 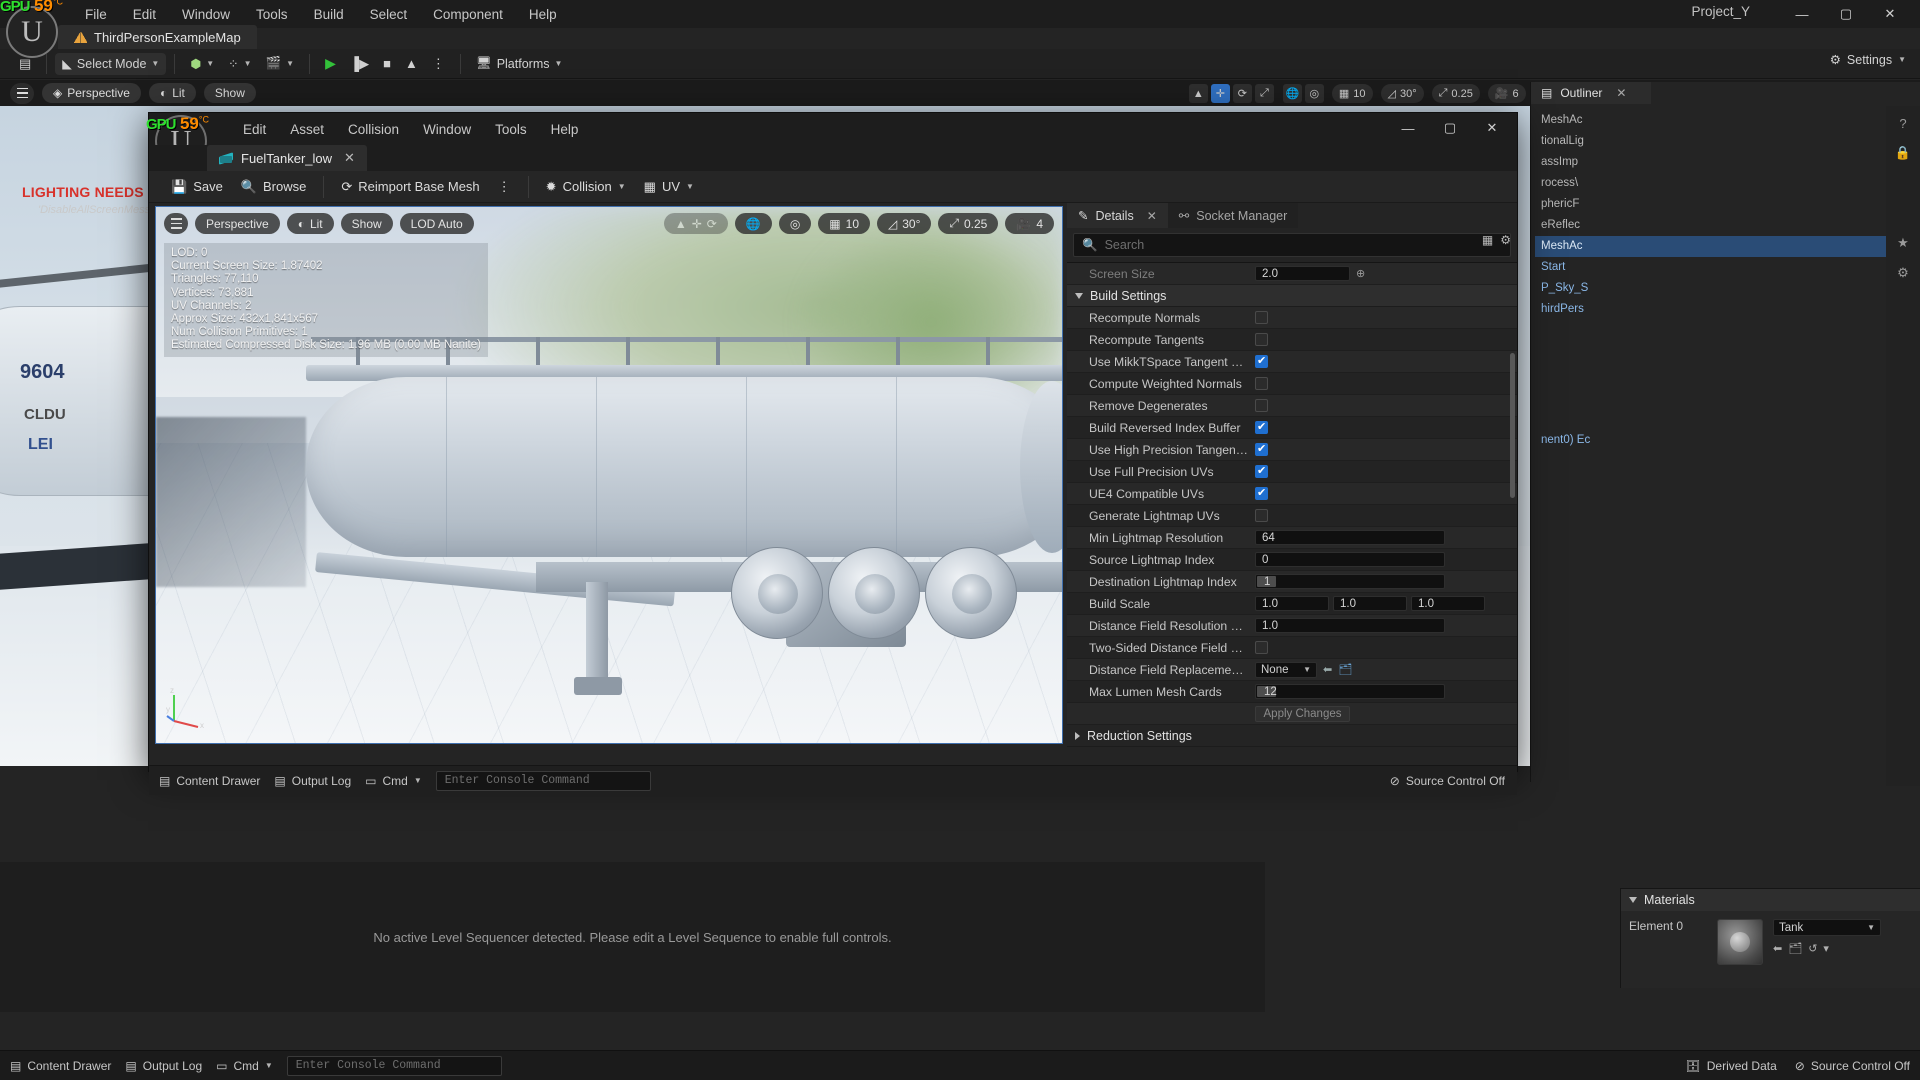 What do you see at coordinates (272, 14) in the screenshot?
I see `menu-tools: Tools` at bounding box center [272, 14].